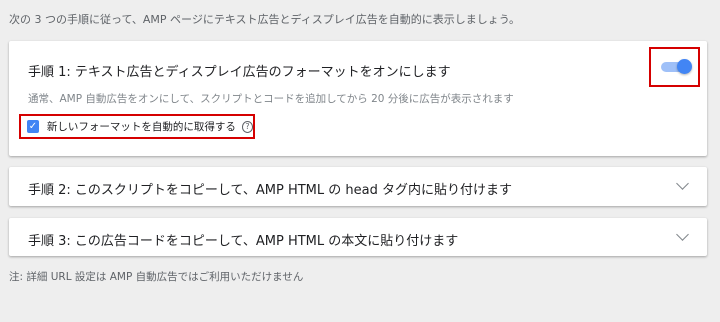 The width and height of the screenshot is (720, 322). I want to click on toggle-highlight-box, so click(674, 67).